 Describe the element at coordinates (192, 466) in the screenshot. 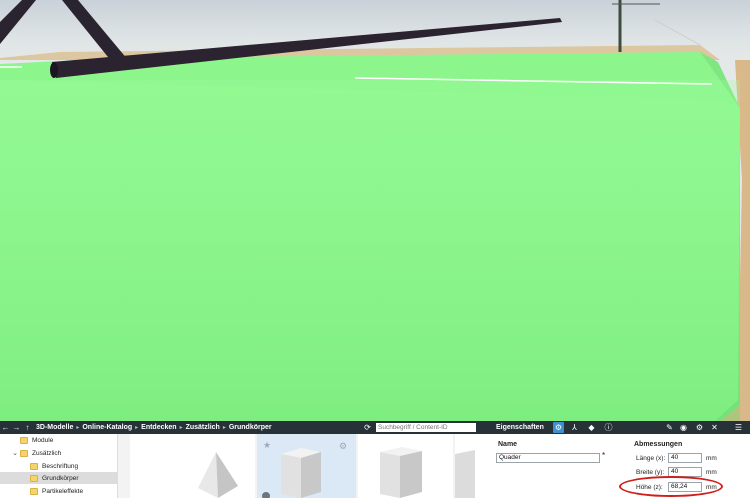

I see `thumbnail-pyramid` at that location.